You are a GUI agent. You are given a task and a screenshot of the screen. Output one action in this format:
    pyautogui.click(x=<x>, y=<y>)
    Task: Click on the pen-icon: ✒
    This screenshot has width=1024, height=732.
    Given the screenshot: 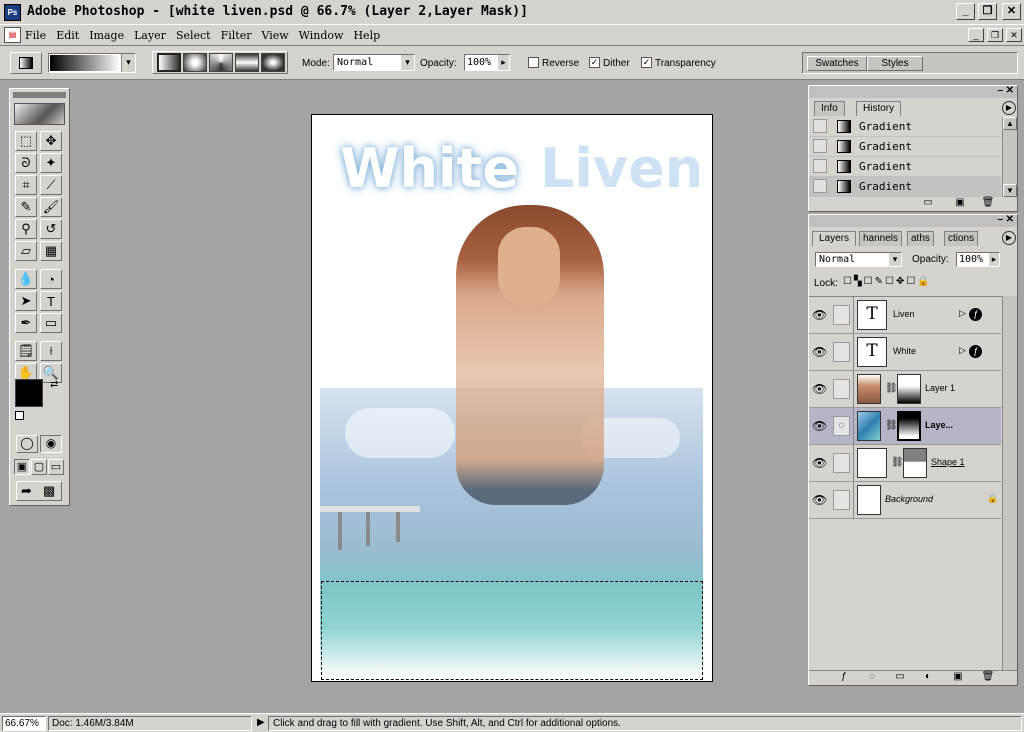 What is the action you would take?
    pyautogui.click(x=26, y=323)
    